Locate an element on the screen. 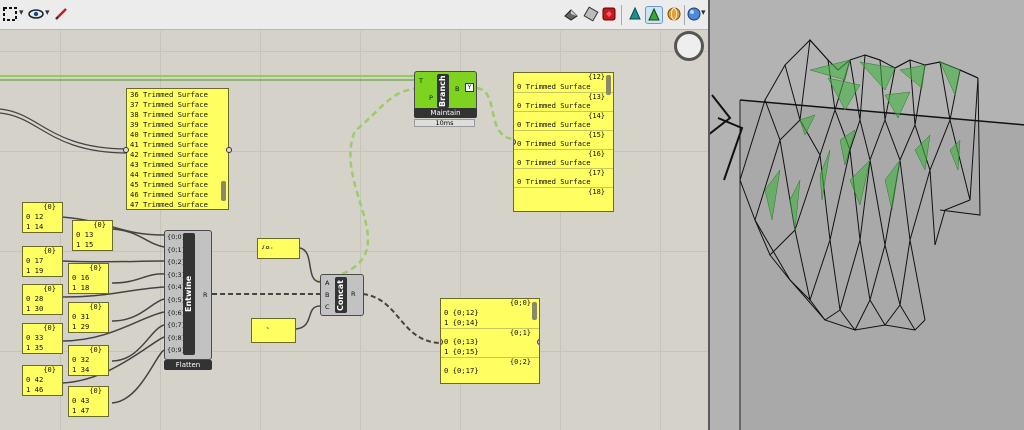 The width and height of the screenshot is (1024, 430). panel-row: 0 33 is located at coordinates (35, 337).